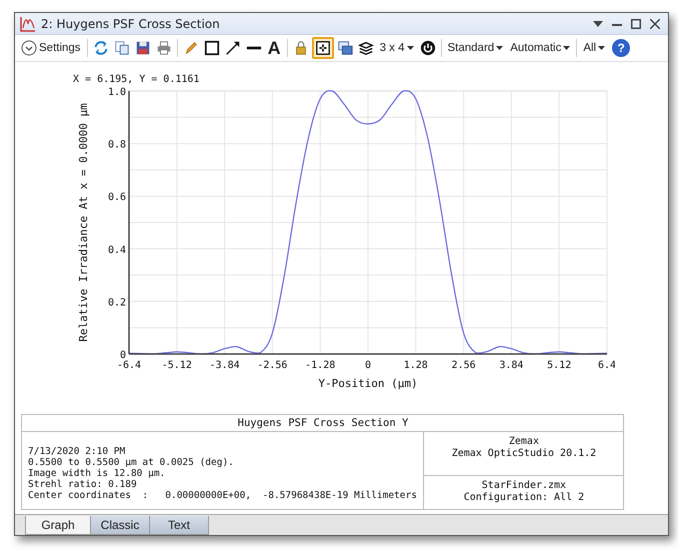 This screenshot has width=678, height=560. What do you see at coordinates (475, 48) in the screenshot?
I see `dropdown-button: Standard` at bounding box center [475, 48].